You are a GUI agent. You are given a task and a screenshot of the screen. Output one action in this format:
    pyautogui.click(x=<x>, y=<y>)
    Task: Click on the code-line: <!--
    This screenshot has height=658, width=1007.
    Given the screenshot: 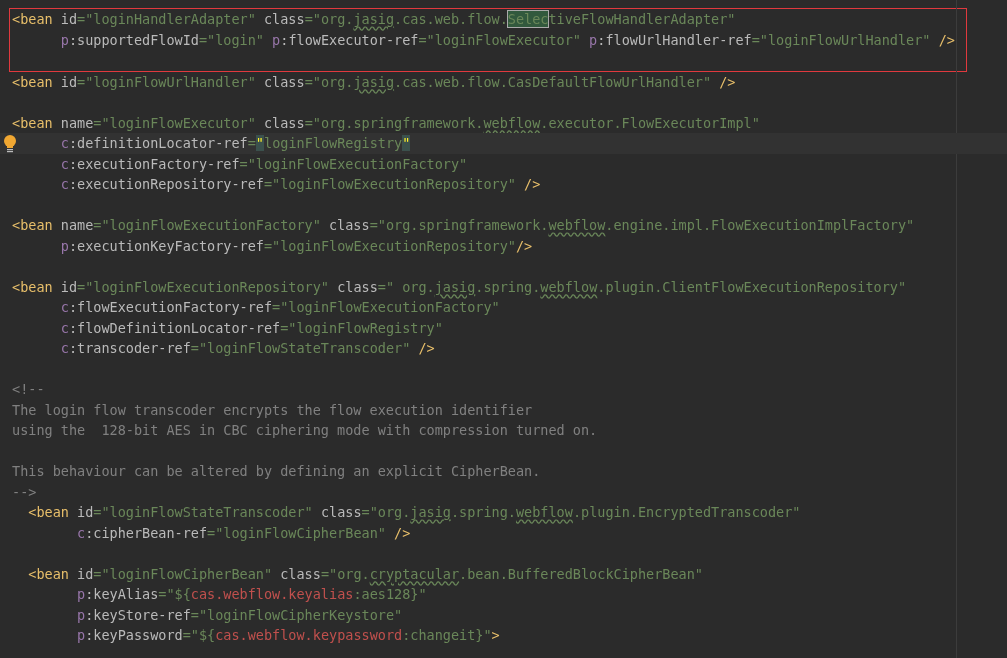 What is the action you would take?
    pyautogui.click(x=28, y=389)
    